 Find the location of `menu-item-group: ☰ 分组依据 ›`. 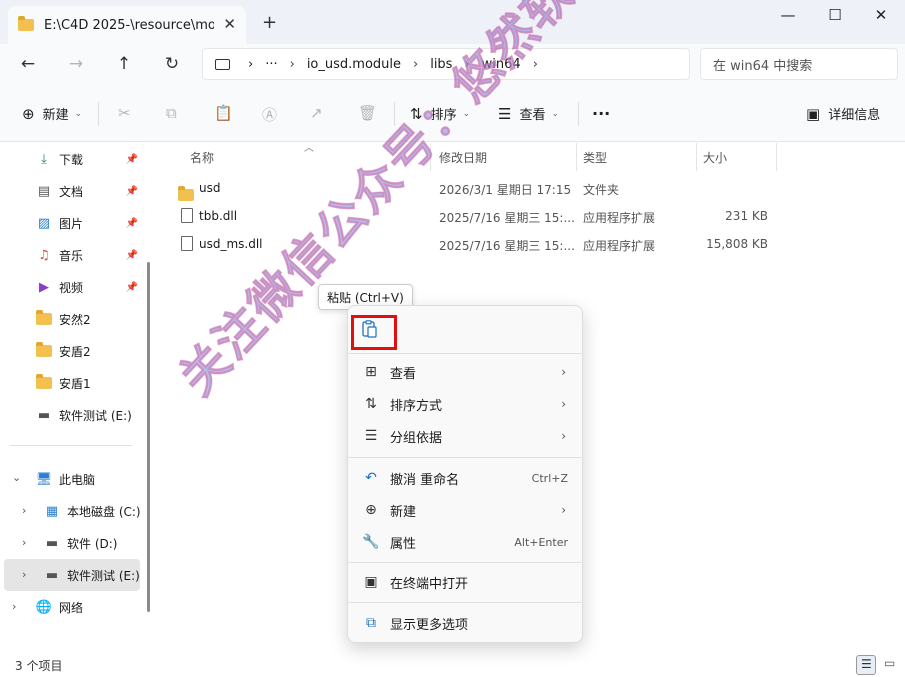

menu-item-group: ☰ 分组依据 › is located at coordinates (465, 436).